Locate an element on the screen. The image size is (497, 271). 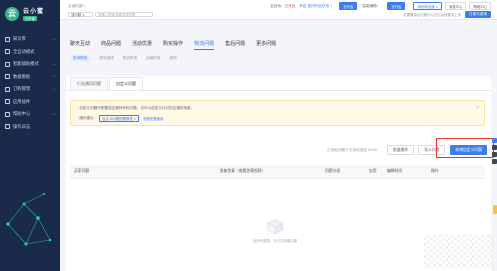
shop-select: 请切换店铺 ∨ is located at coordinates (427, 6).